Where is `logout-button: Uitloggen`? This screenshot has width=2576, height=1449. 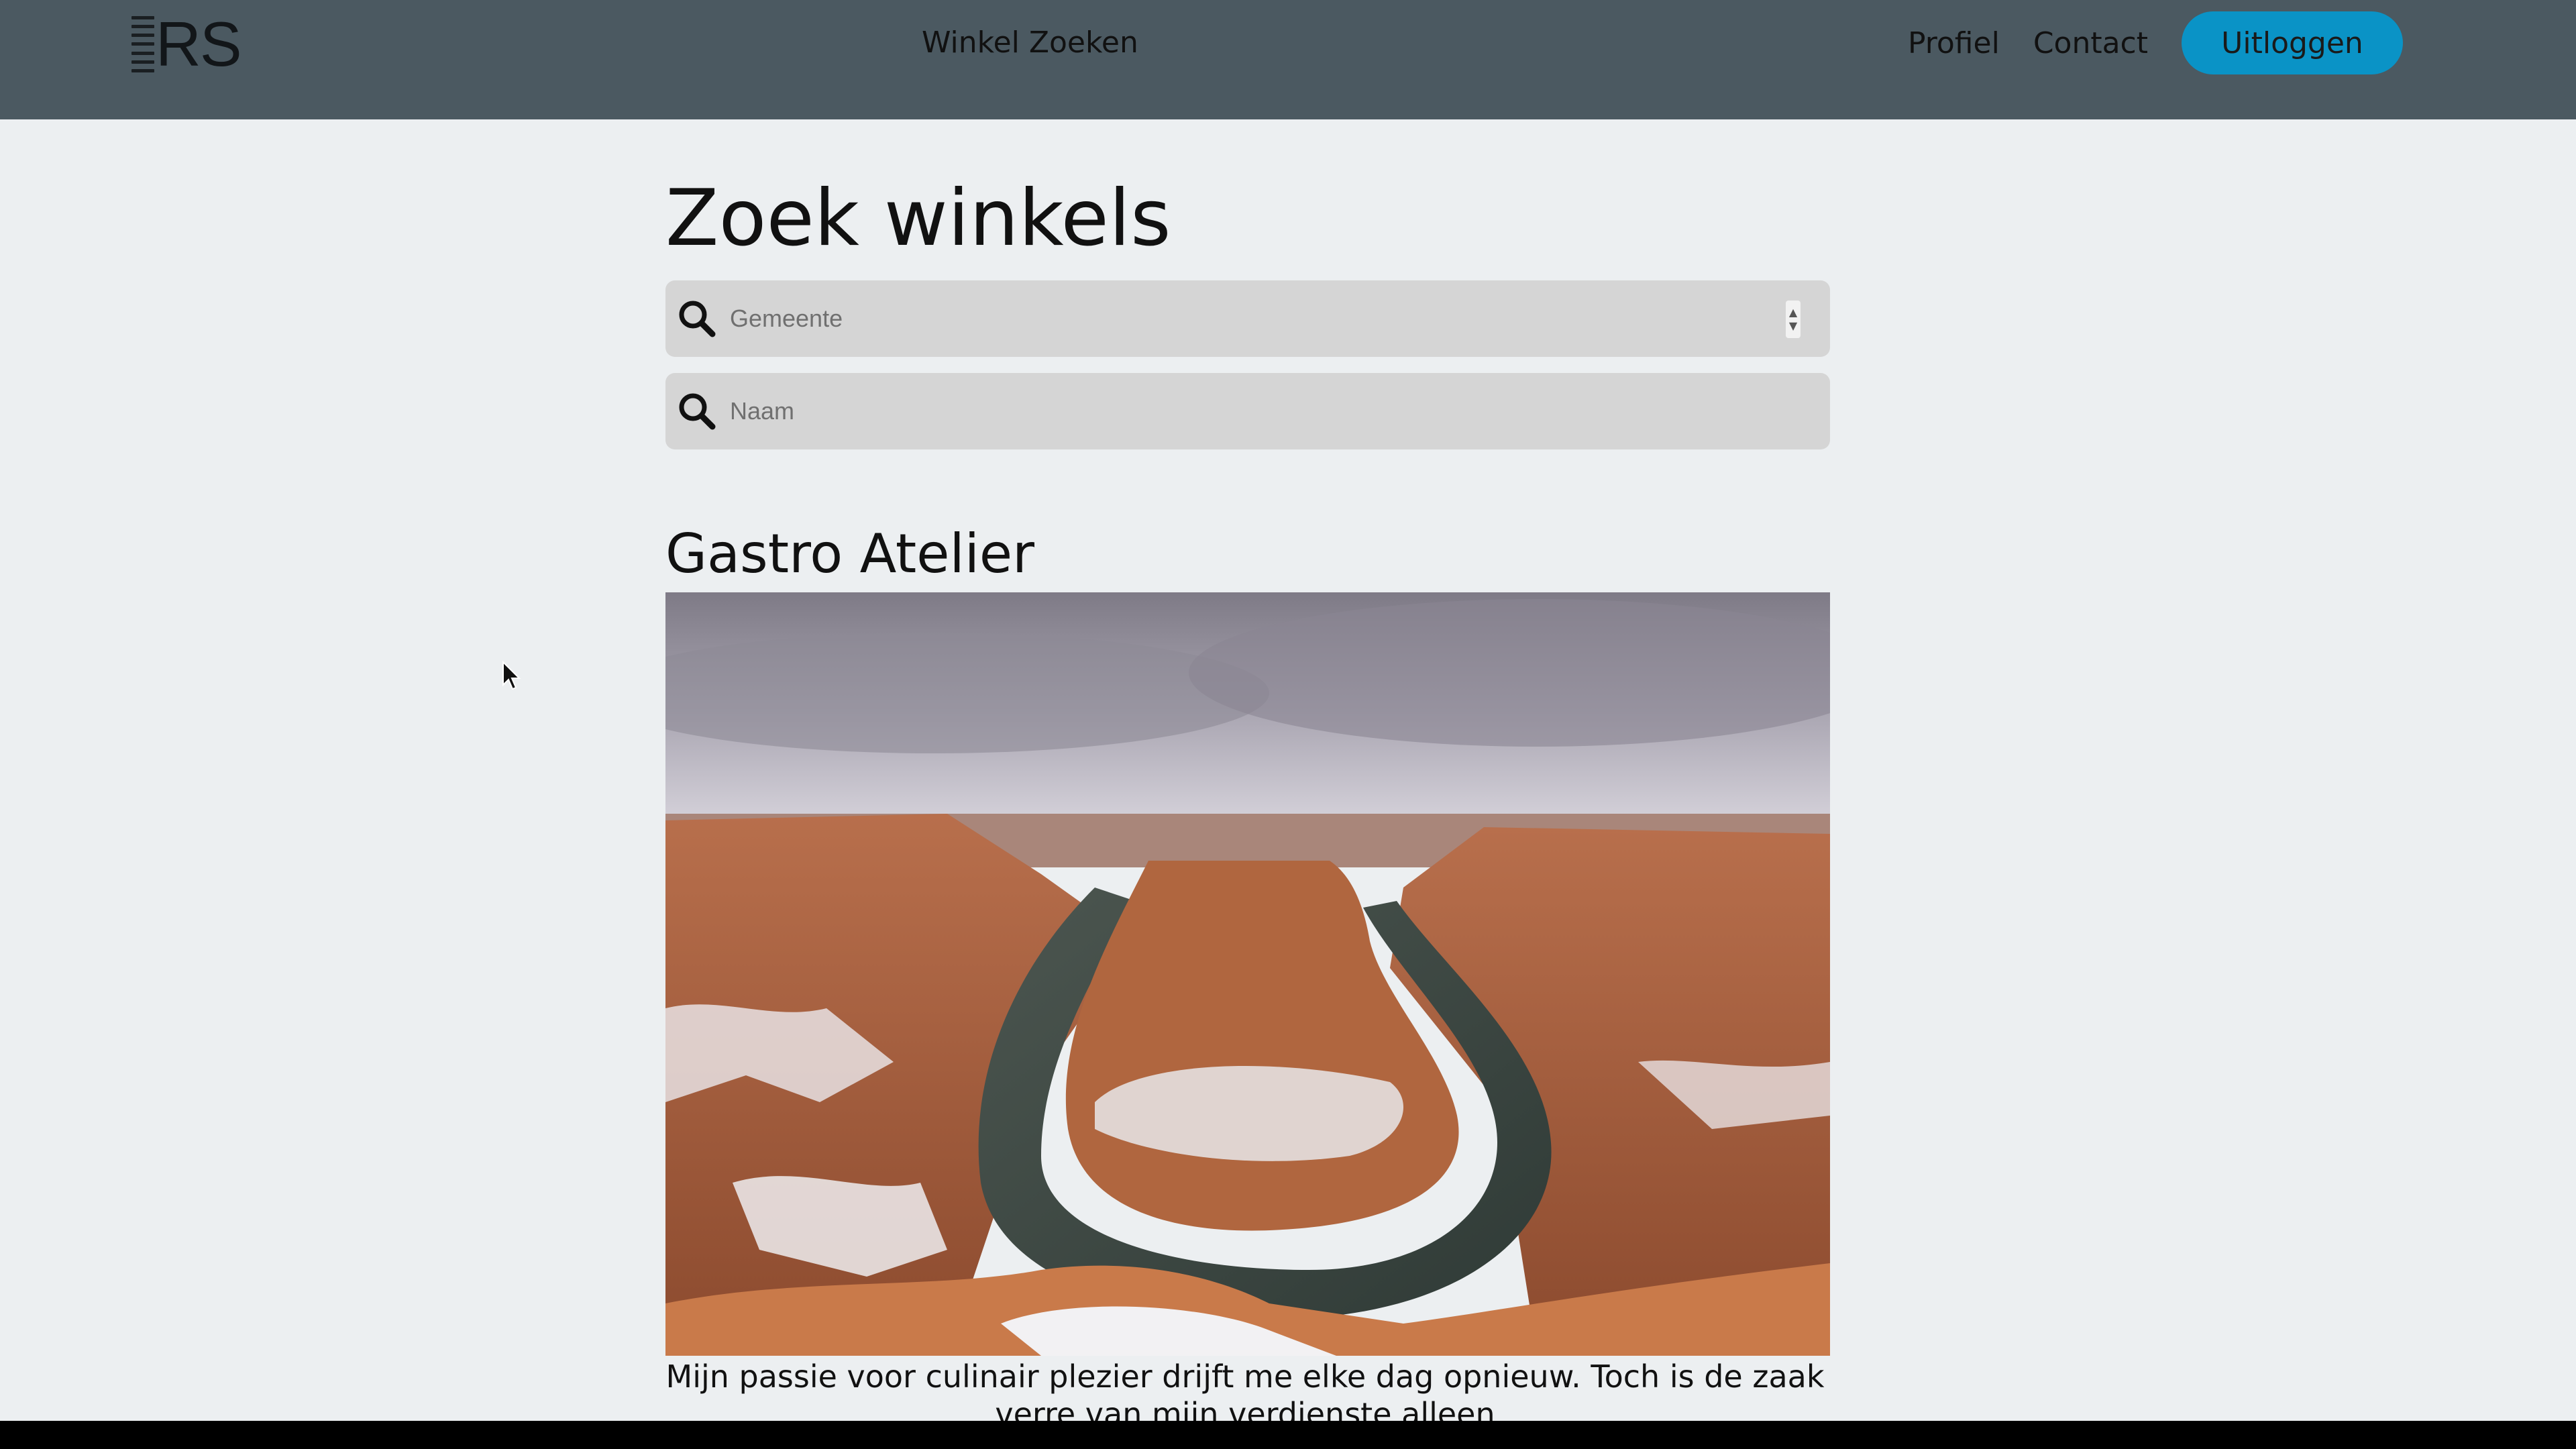 logout-button: Uitloggen is located at coordinates (2292, 42).